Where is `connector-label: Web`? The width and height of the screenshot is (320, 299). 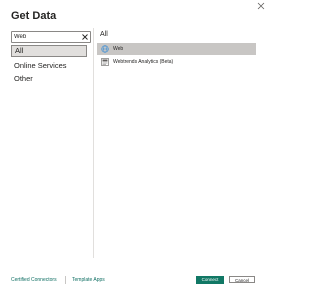
connector-label: Web is located at coordinates (118, 49).